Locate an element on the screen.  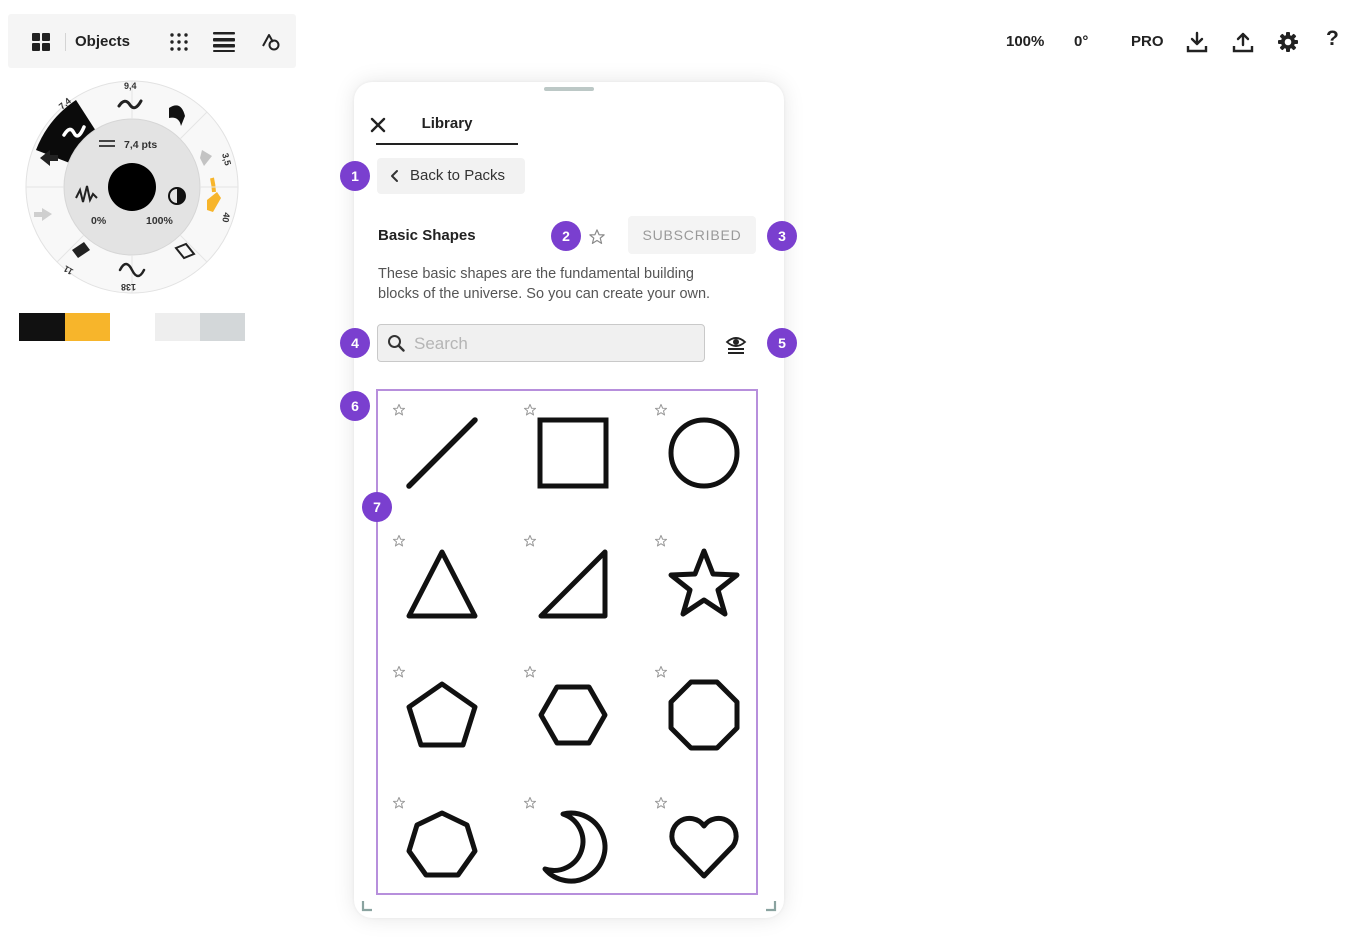
back-to-packs-label: Back to Packs is located at coordinates (458, 175).